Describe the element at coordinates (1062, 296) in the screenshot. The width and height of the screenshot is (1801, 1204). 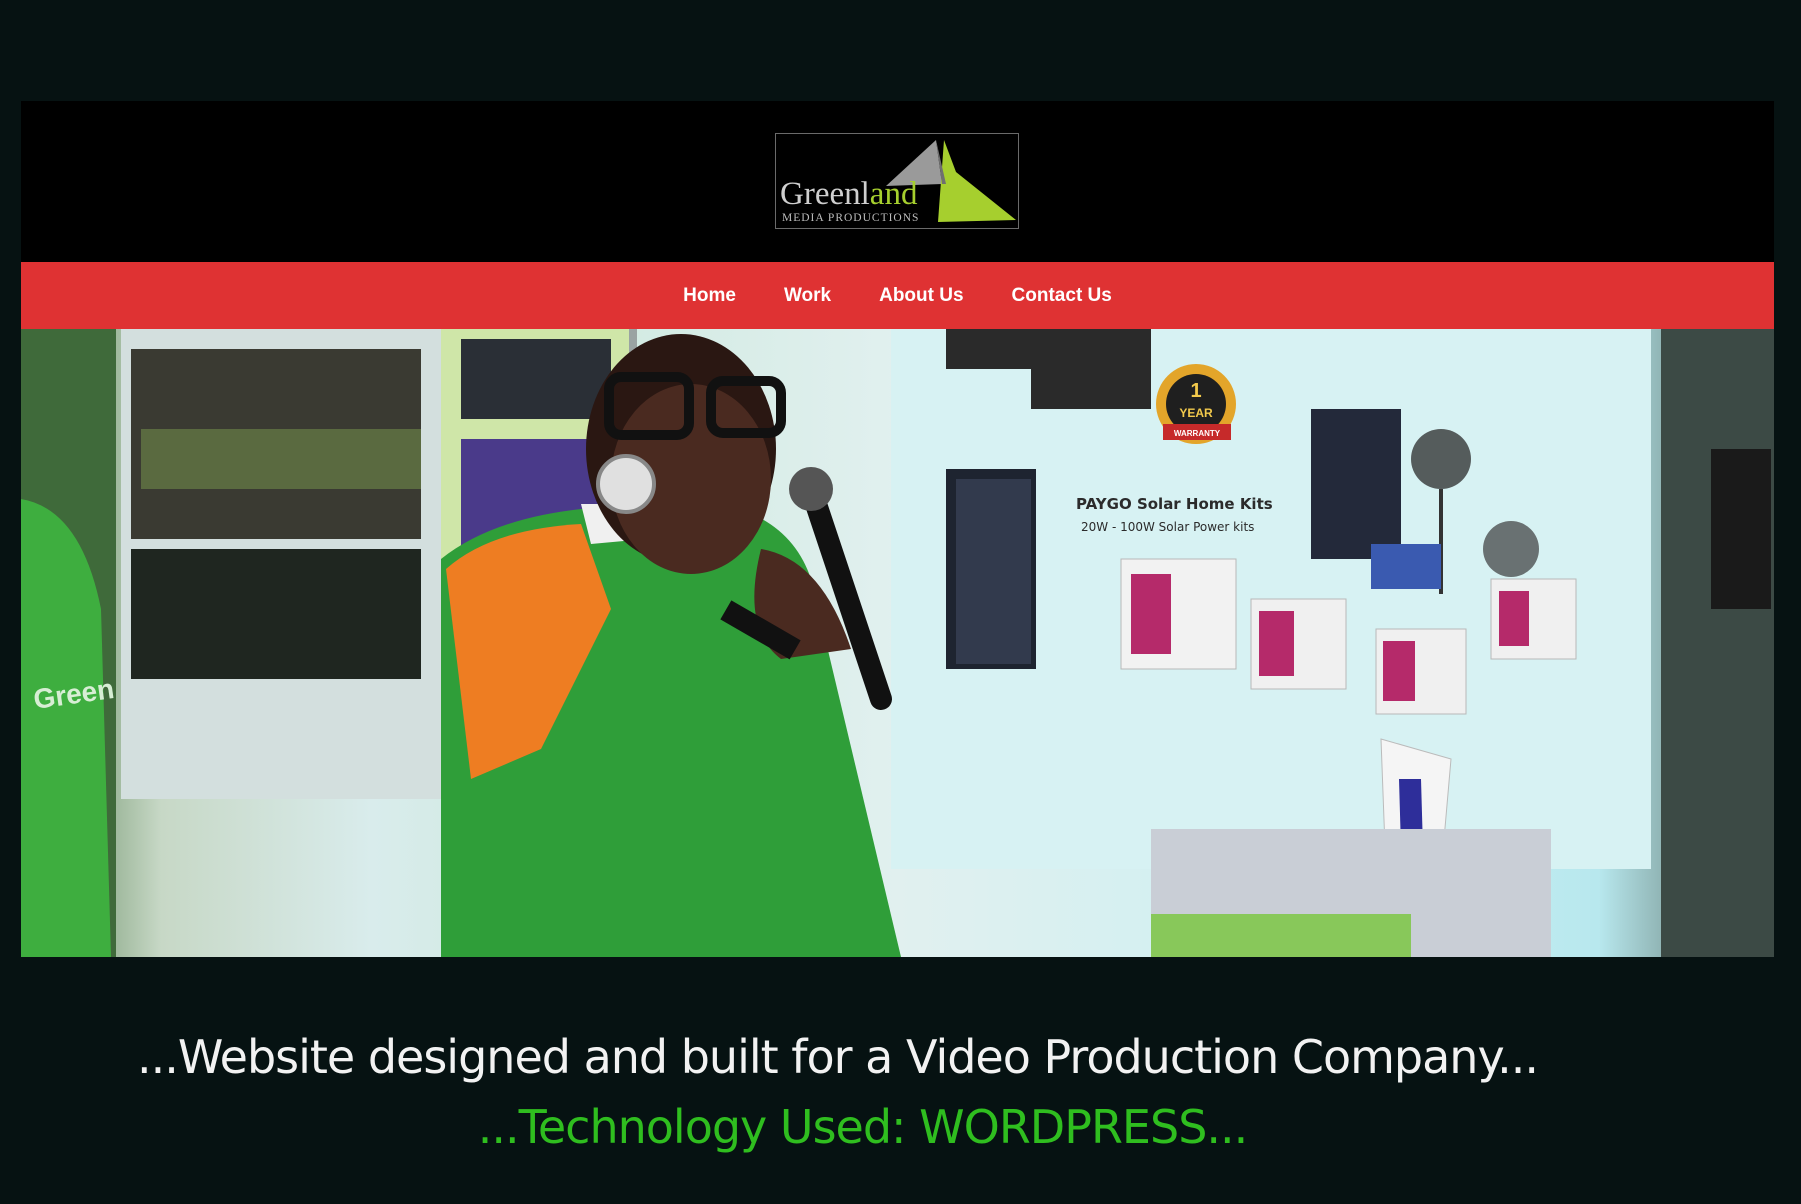
I see `nav-contact-us: Contact Us` at that location.